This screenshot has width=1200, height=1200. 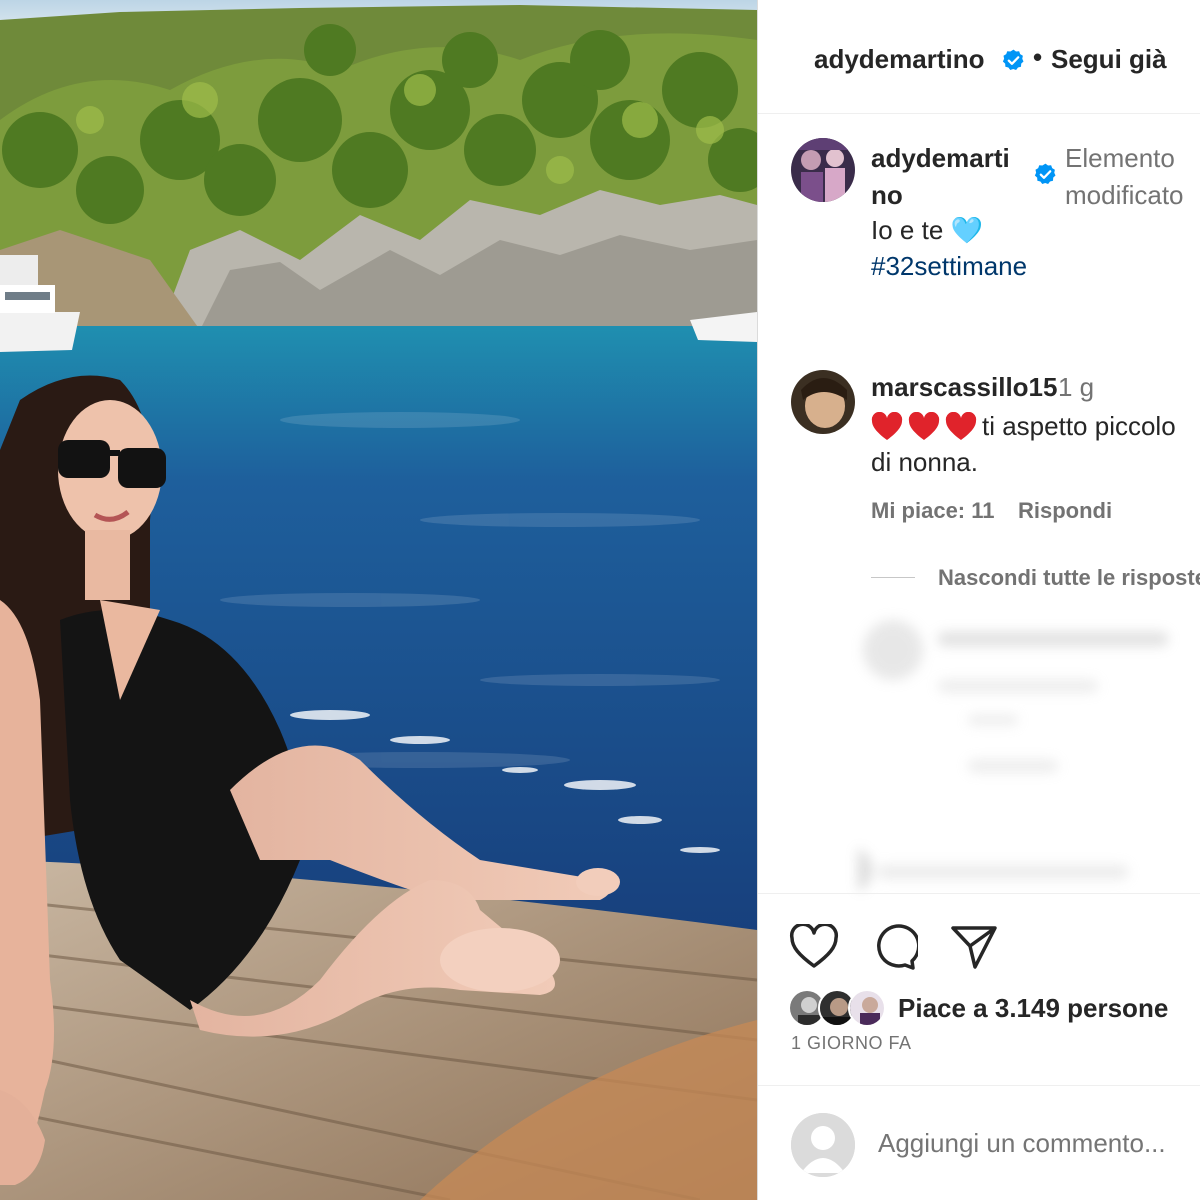 I want to click on post-actions, so click(x=908, y=947).